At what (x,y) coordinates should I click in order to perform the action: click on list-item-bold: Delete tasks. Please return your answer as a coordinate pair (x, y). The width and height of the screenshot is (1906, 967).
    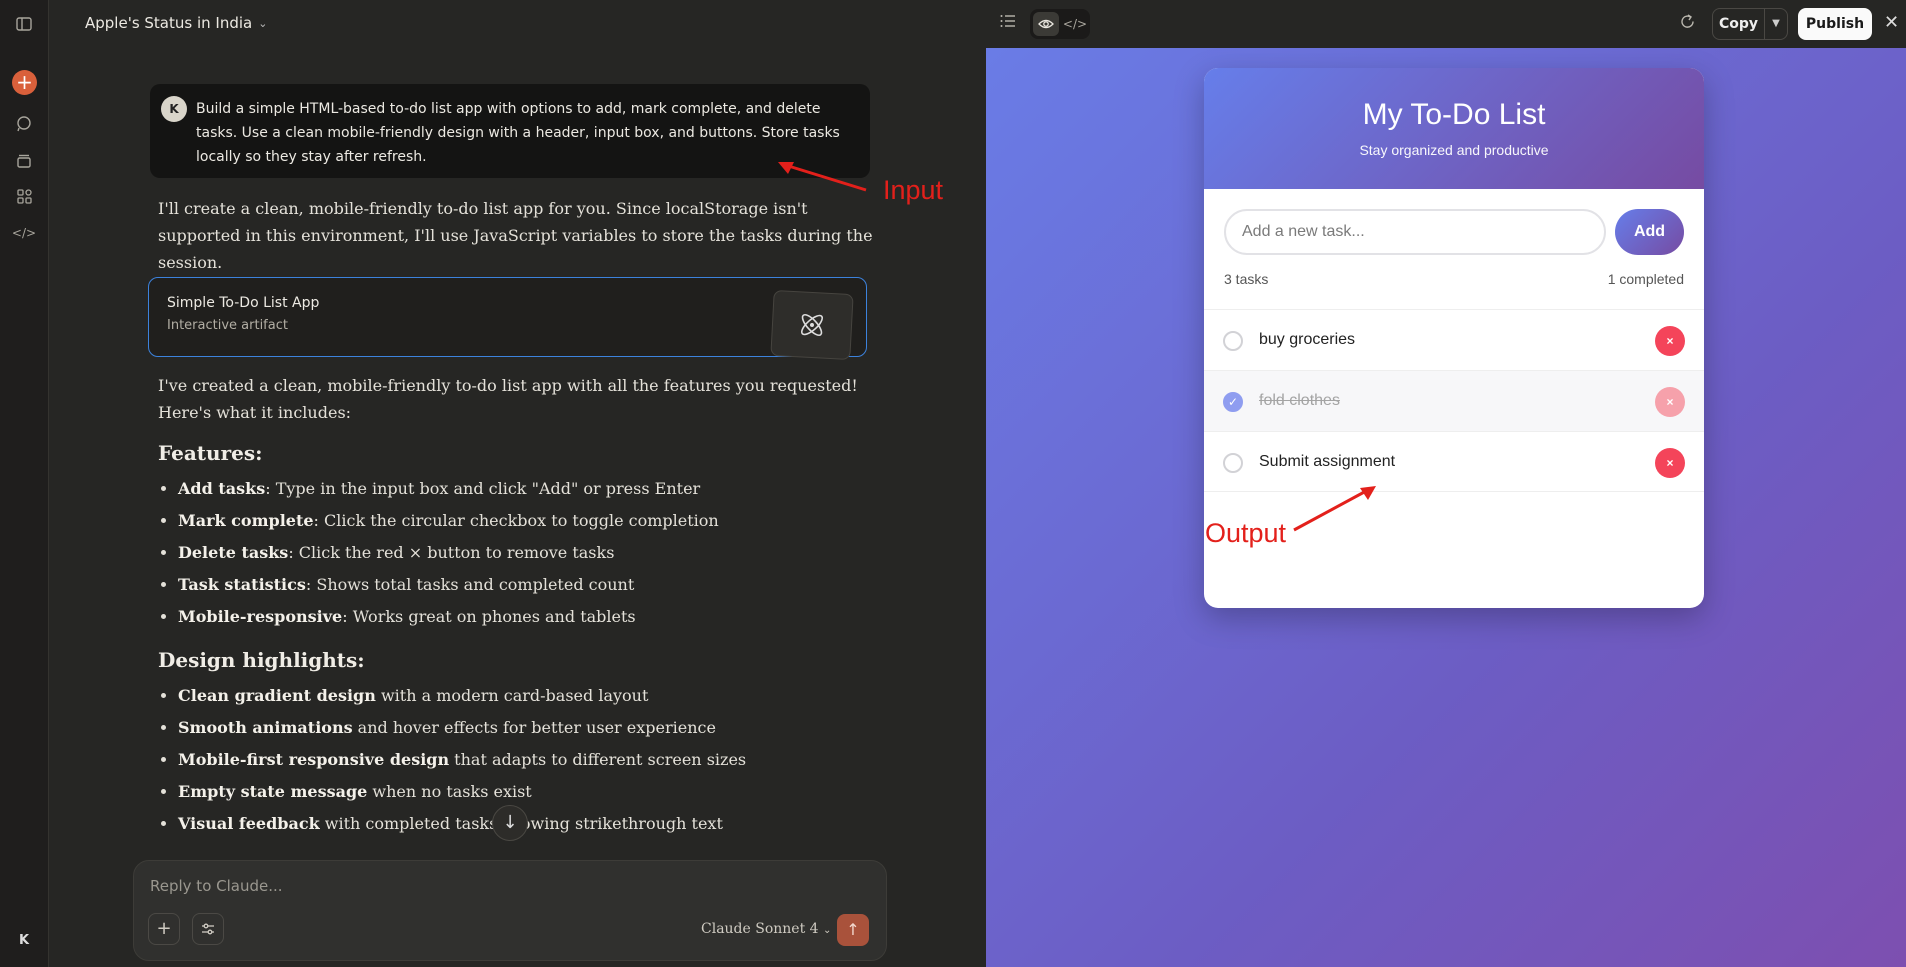
    Looking at the image, I should click on (233, 552).